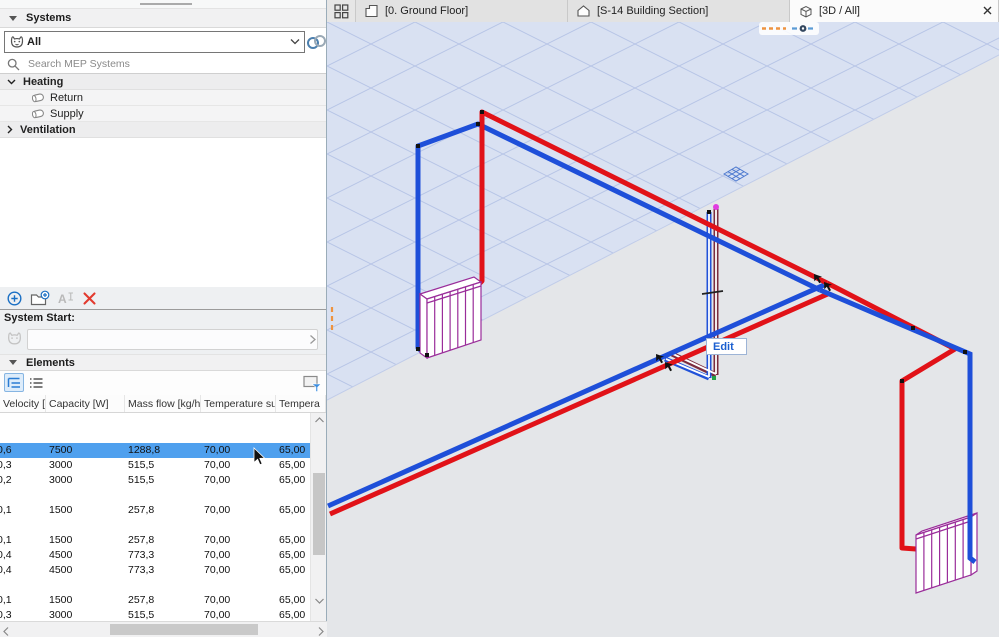  I want to click on systems-header-label: Systems, so click(49, 18).